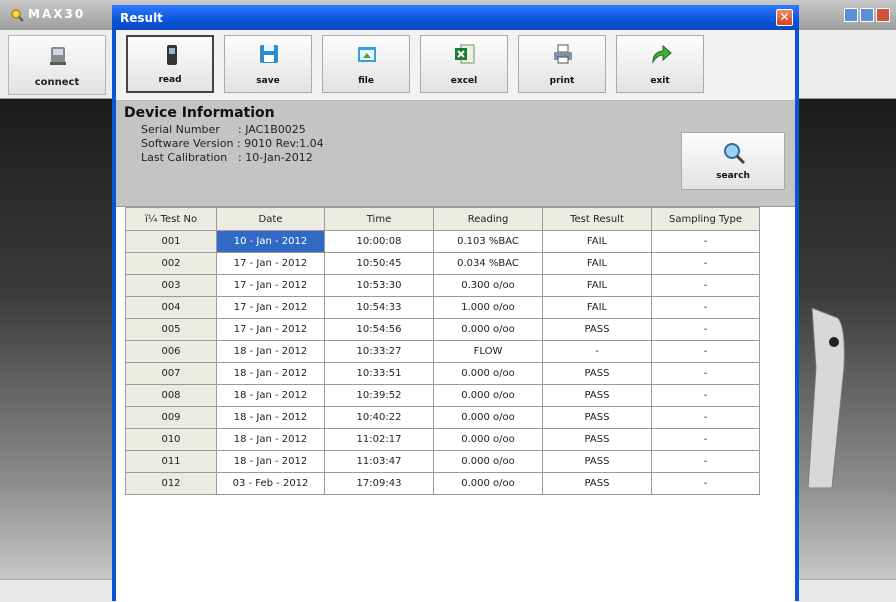 The width and height of the screenshot is (896, 602). I want to click on minimize-icon, so click(851, 15).